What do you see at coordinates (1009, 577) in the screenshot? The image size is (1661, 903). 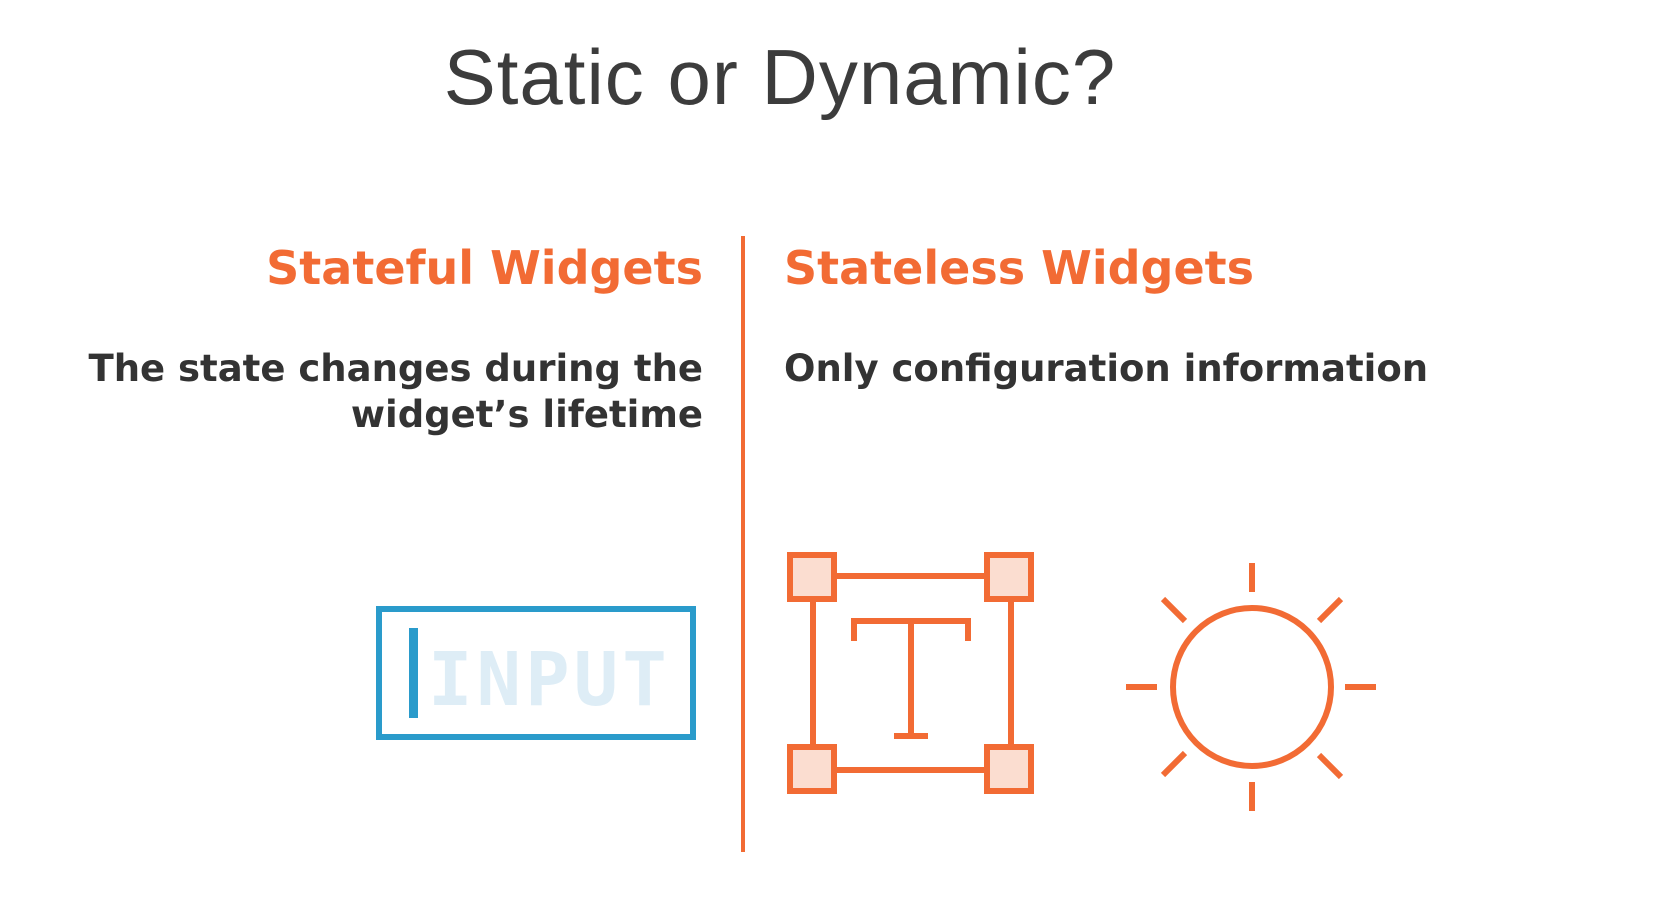 I see `handle-top-right` at bounding box center [1009, 577].